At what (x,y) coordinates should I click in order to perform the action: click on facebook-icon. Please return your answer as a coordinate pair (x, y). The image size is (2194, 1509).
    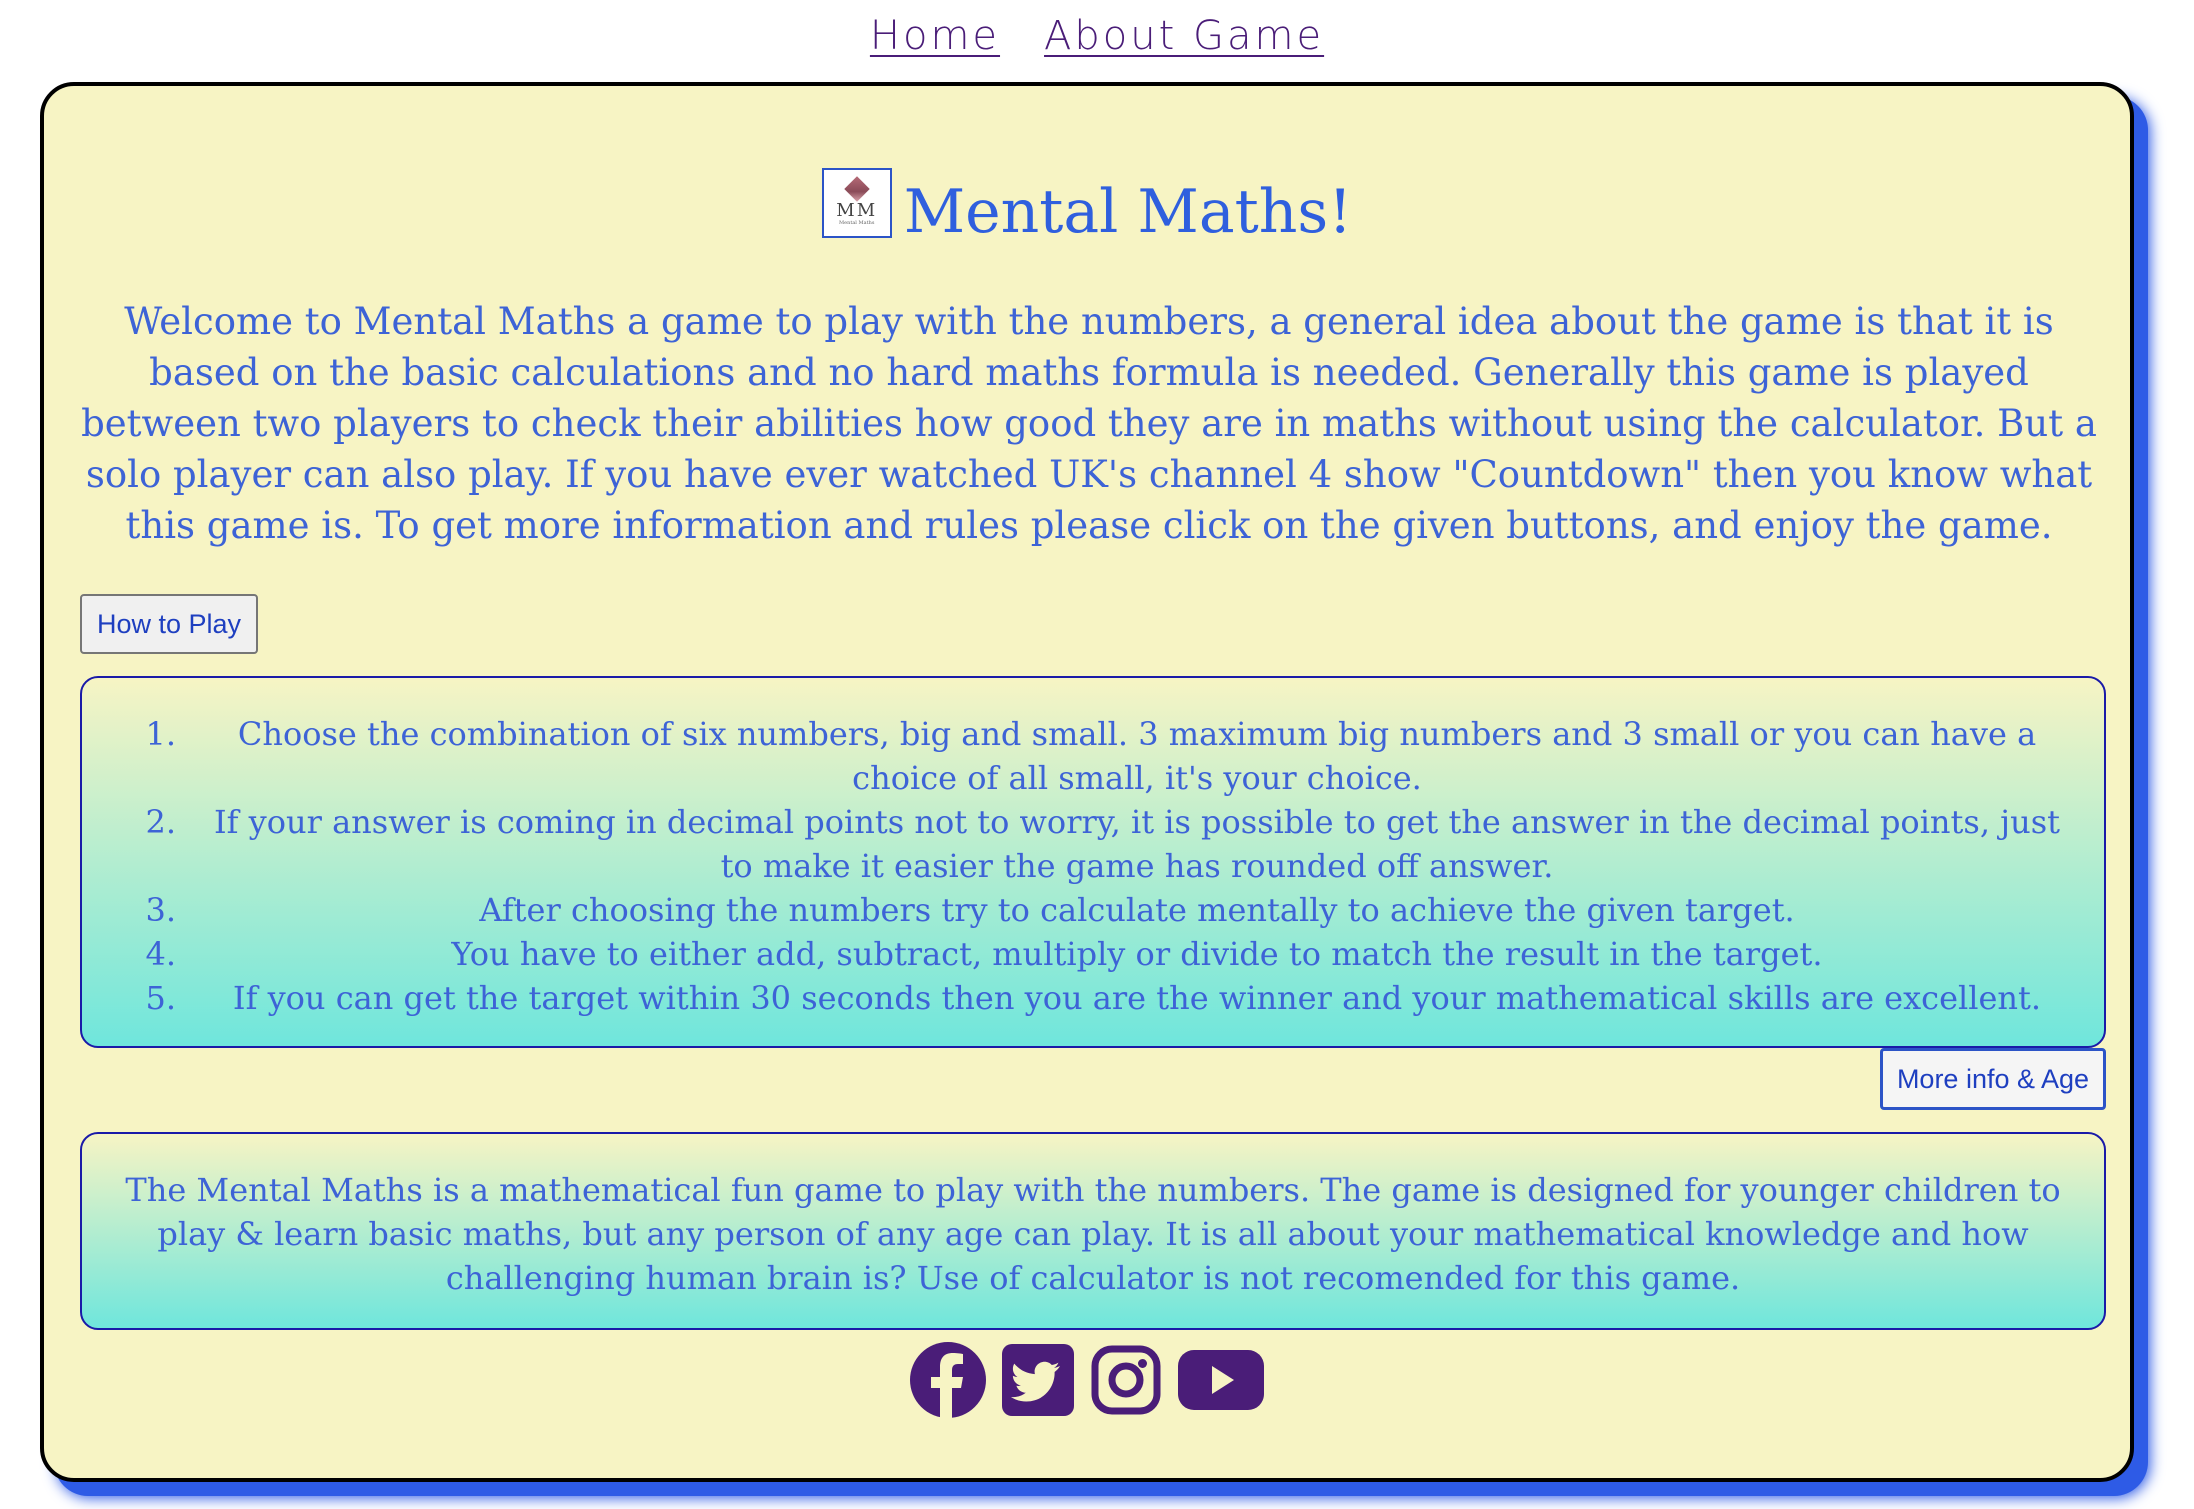
    Looking at the image, I should click on (948, 1380).